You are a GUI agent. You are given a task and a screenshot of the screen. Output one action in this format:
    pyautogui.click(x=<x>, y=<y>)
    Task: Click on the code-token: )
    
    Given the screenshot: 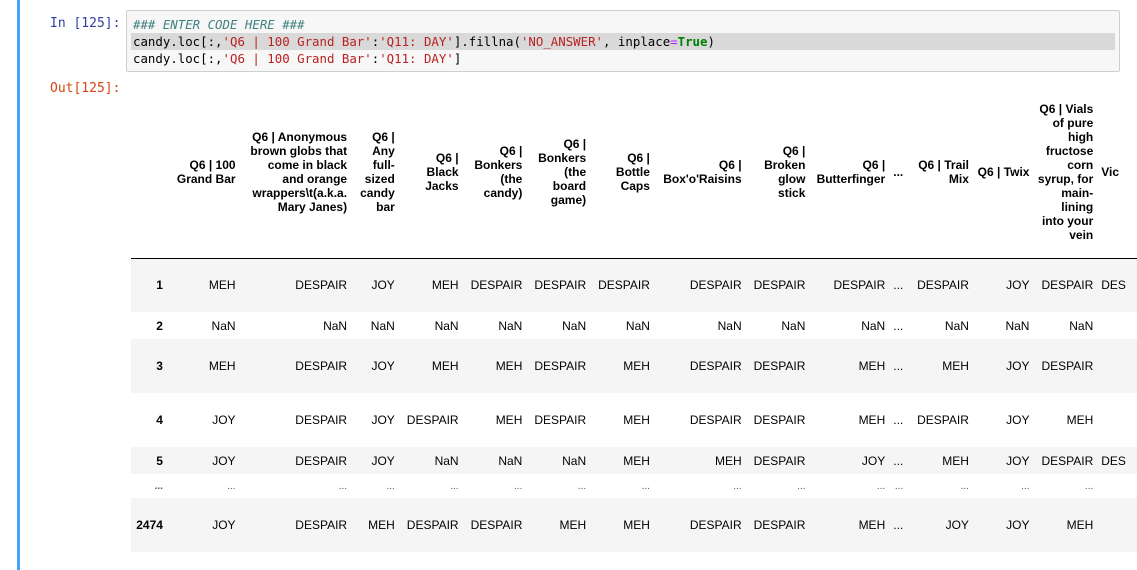 What is the action you would take?
    pyautogui.click(x=711, y=41)
    